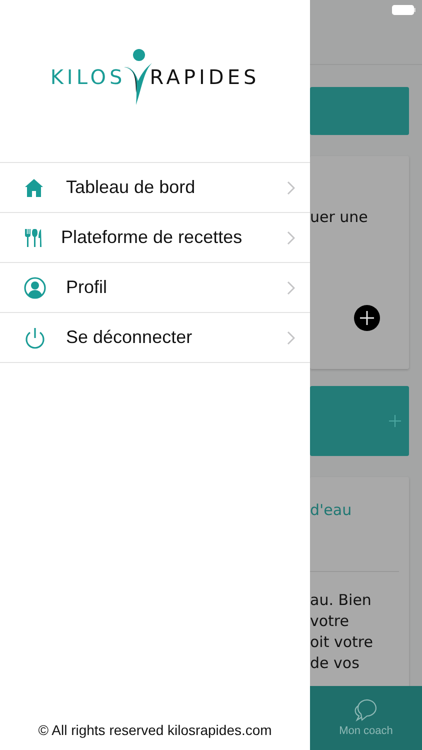 The height and width of the screenshot is (750, 422). What do you see at coordinates (155, 731) in the screenshot?
I see `copyright-text: © All rights reserved kilosrapides.com` at bounding box center [155, 731].